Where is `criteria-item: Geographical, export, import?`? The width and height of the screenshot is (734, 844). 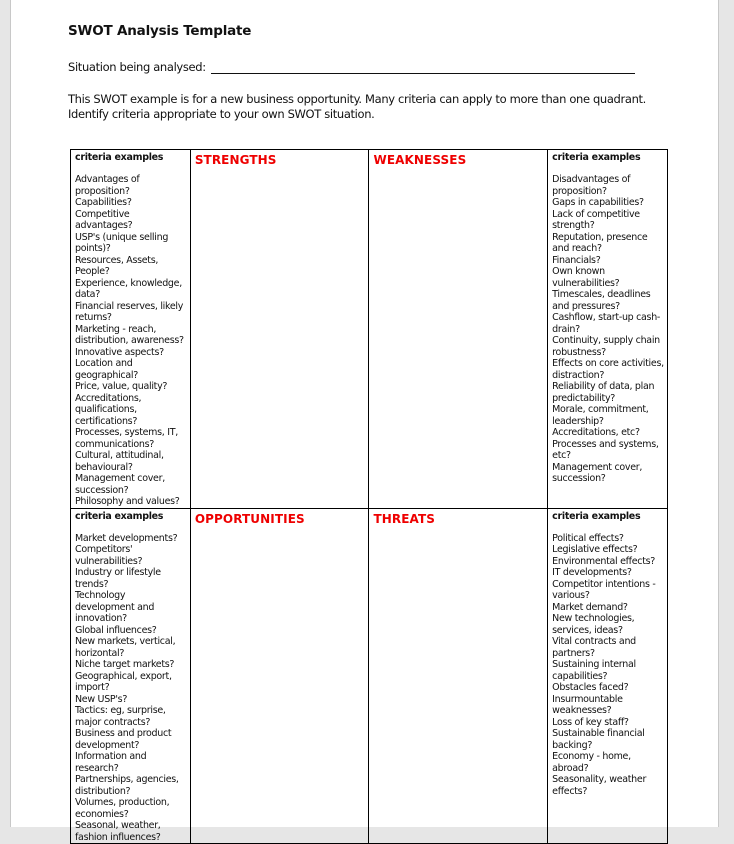
criteria-item: Geographical, export, import? is located at coordinates (123, 682).